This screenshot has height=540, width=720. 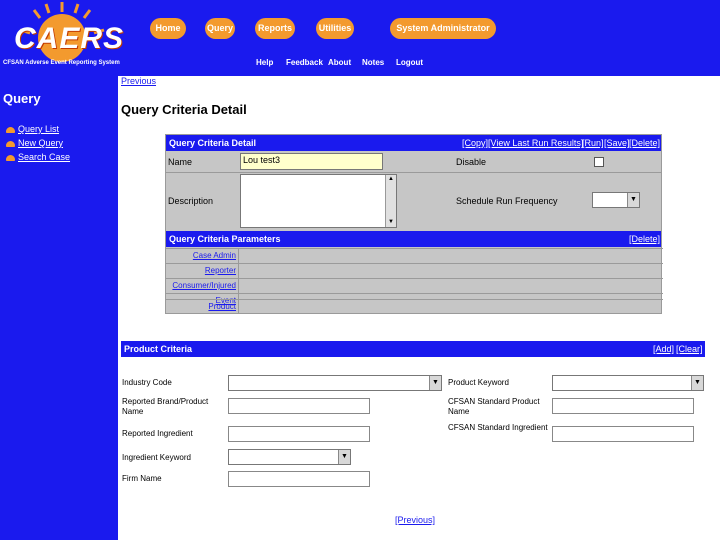 What do you see at coordinates (507, 201) in the screenshot?
I see `schedule-run-frequency-label: Schedule Run Frequency` at bounding box center [507, 201].